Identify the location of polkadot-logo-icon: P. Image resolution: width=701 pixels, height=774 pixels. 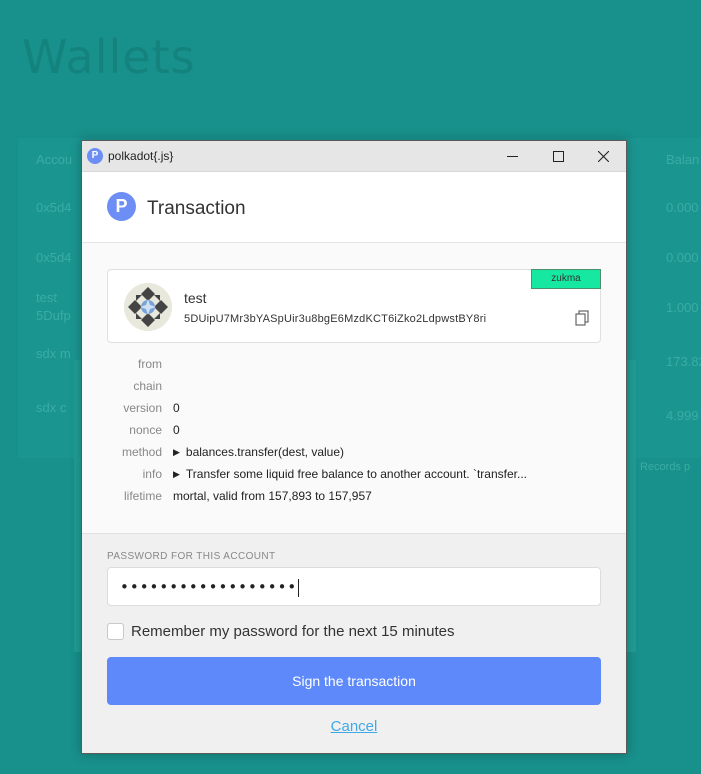
(95, 156).